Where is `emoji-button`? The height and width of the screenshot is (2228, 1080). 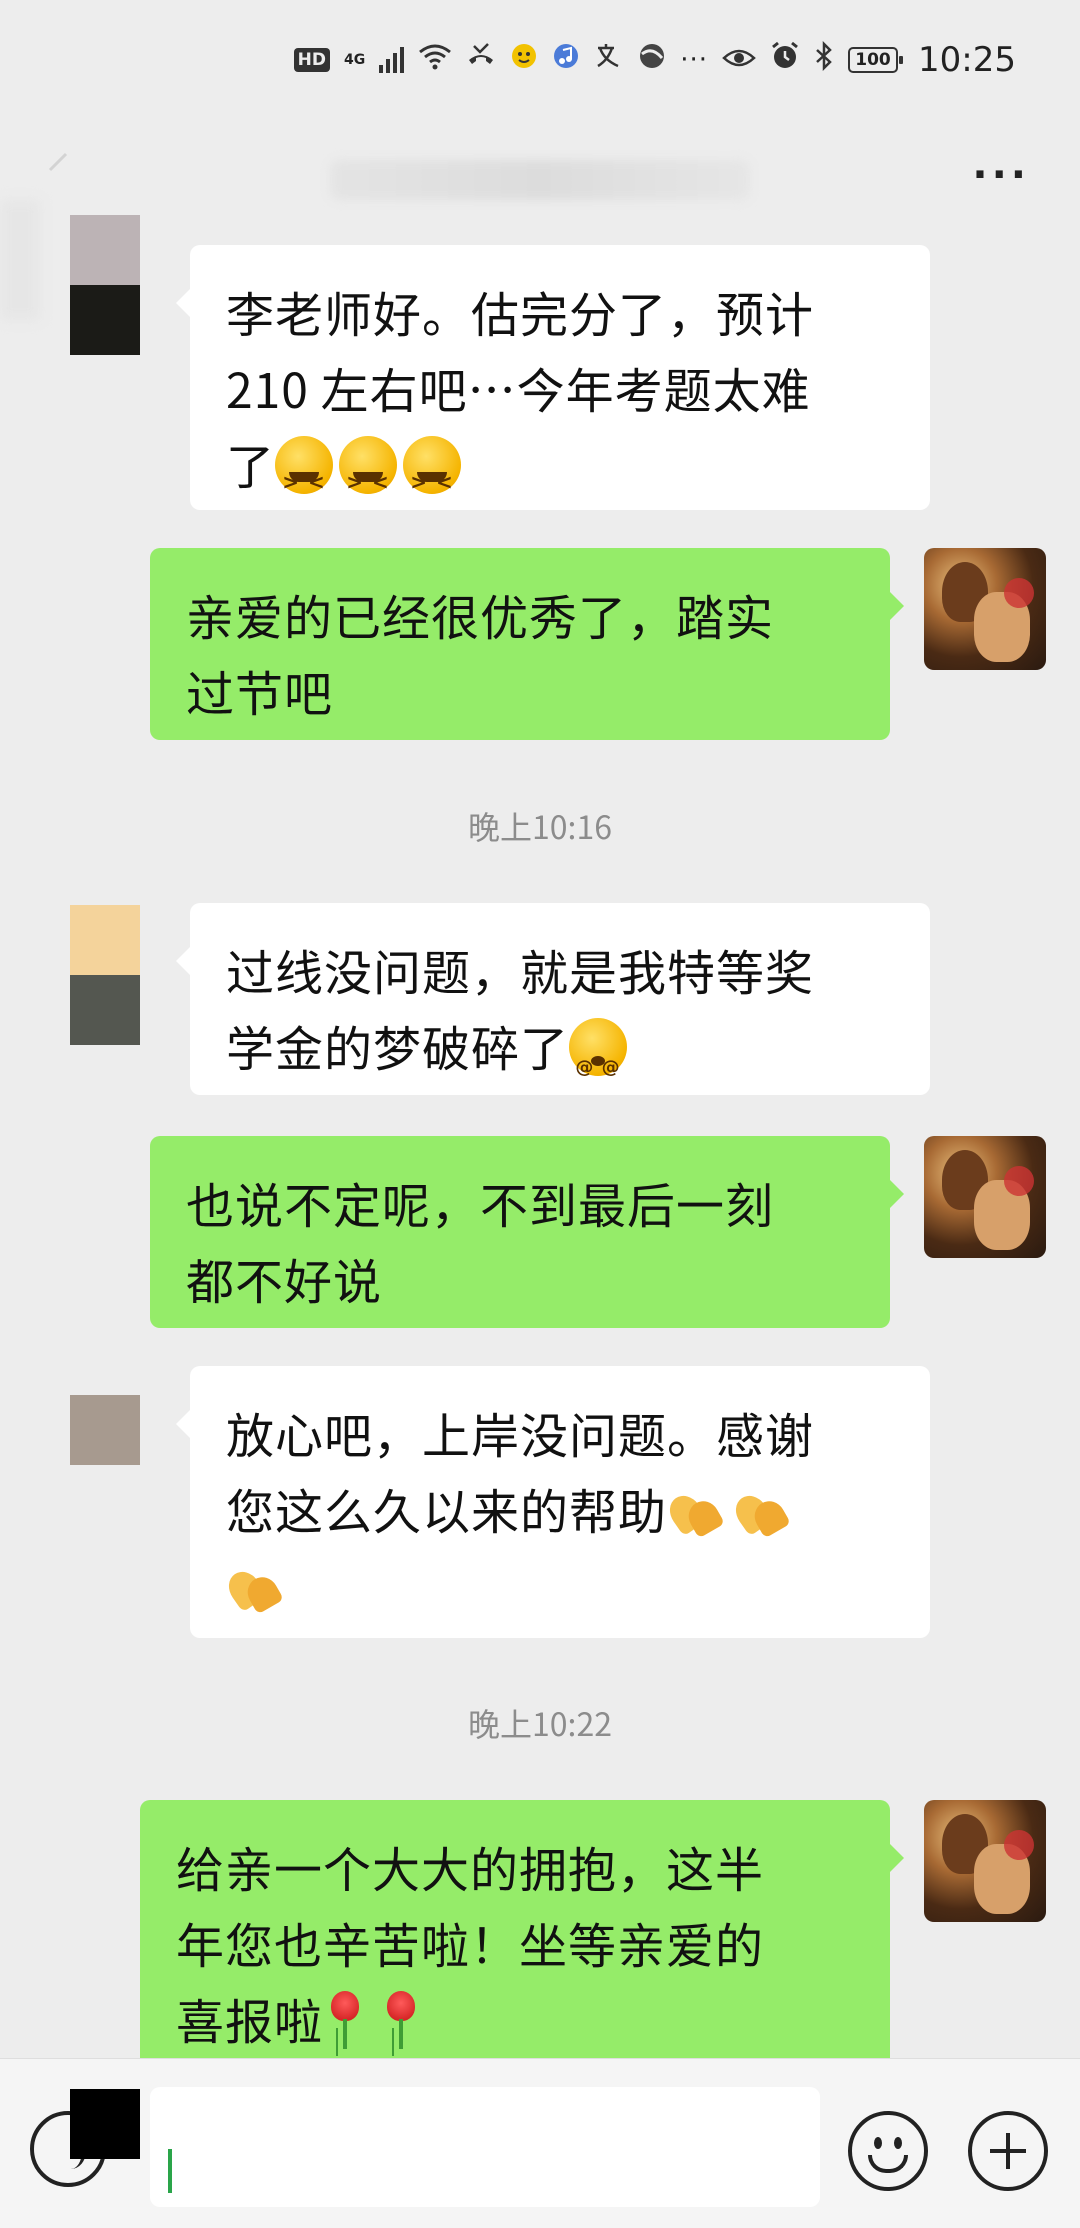
emoji-button is located at coordinates (888, 2151).